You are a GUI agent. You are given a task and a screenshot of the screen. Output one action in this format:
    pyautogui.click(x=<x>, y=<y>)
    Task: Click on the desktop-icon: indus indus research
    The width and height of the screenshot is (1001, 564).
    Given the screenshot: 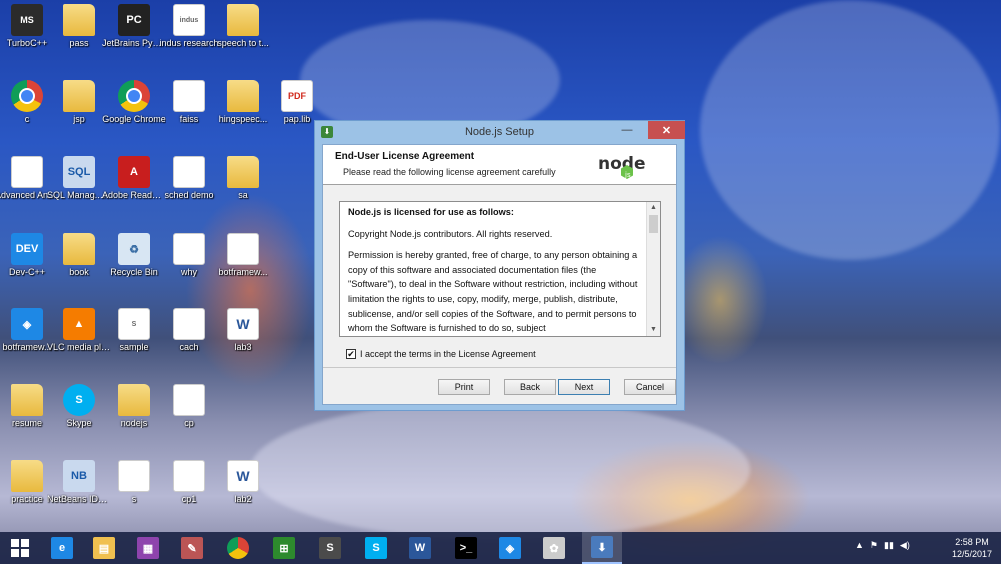 What is the action you would take?
    pyautogui.click(x=189, y=26)
    